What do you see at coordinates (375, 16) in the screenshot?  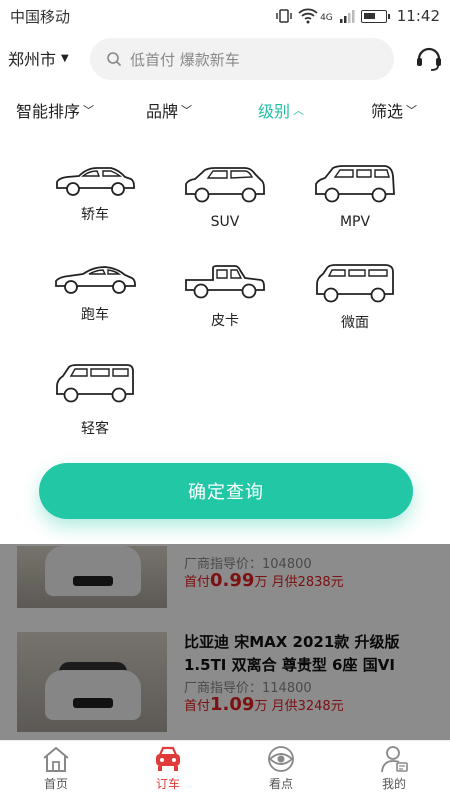 I see `battery-icon` at bounding box center [375, 16].